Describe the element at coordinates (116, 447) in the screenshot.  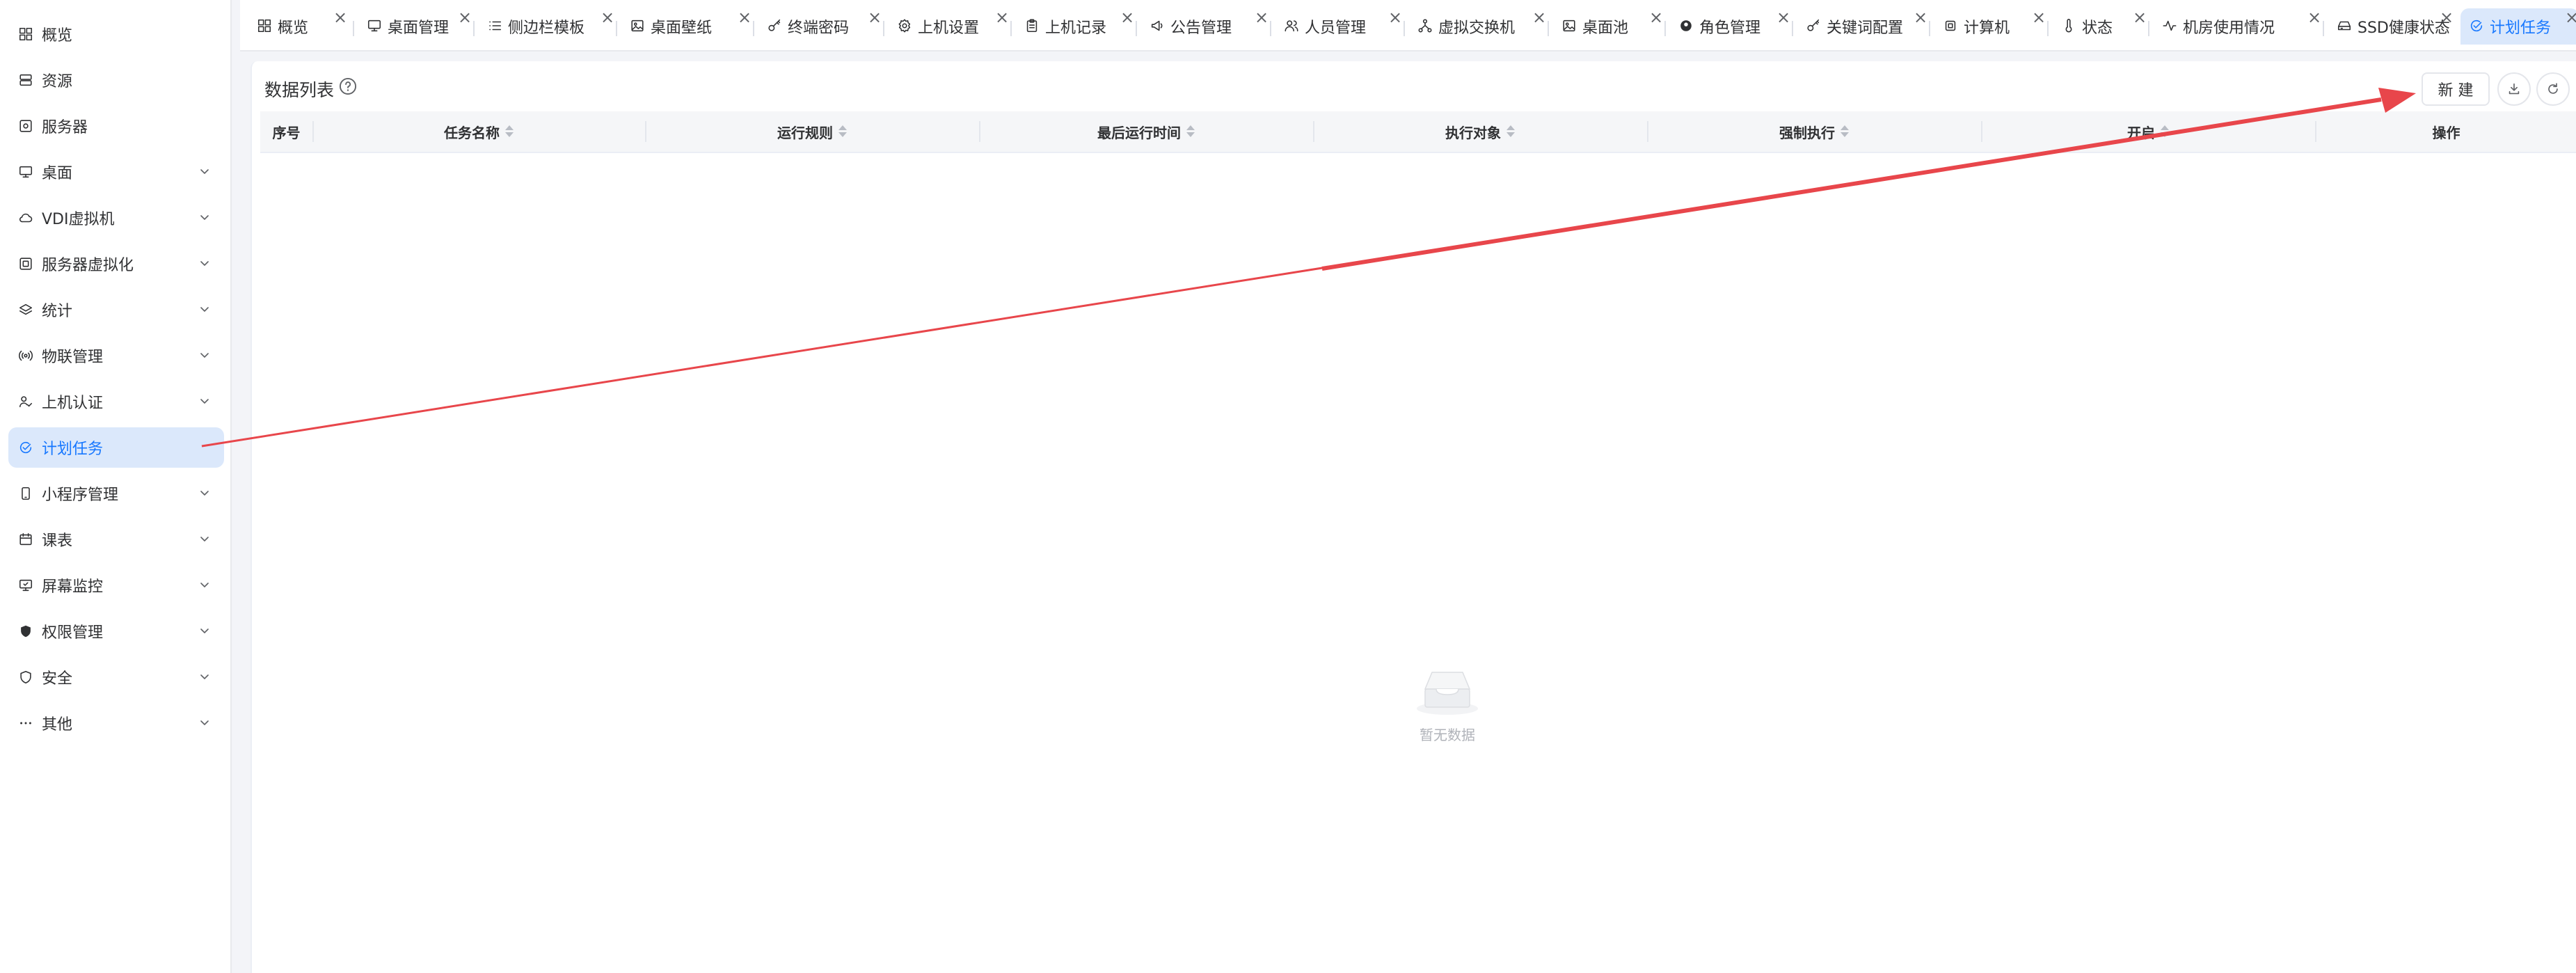
I see `sidebar-item-10: 计划任务` at that location.